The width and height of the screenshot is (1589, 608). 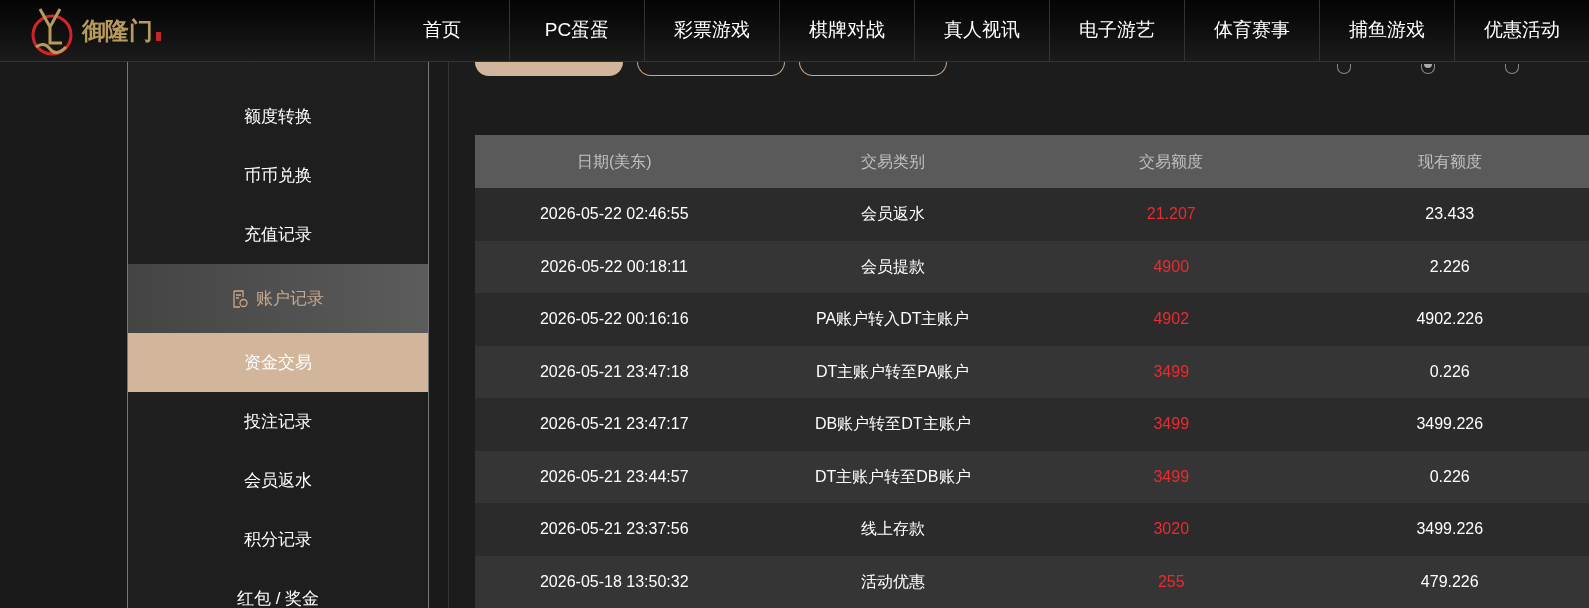 I want to click on table-cell-text: 2026-05-22 00:16:16, so click(x=614, y=319).